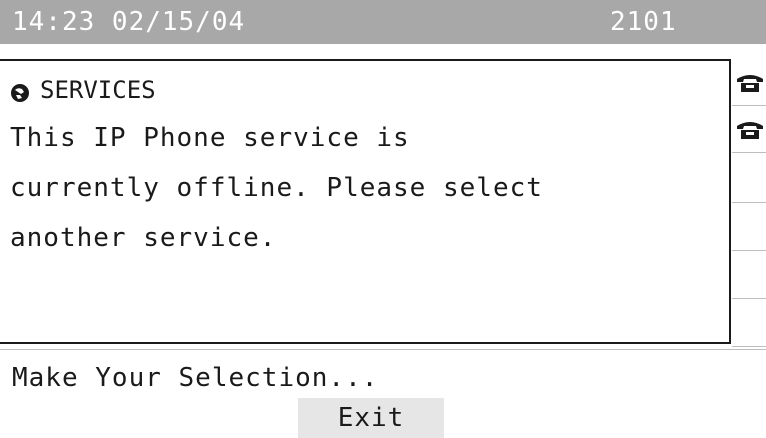  I want to click on panel-header: SERVICES, so click(83, 90).